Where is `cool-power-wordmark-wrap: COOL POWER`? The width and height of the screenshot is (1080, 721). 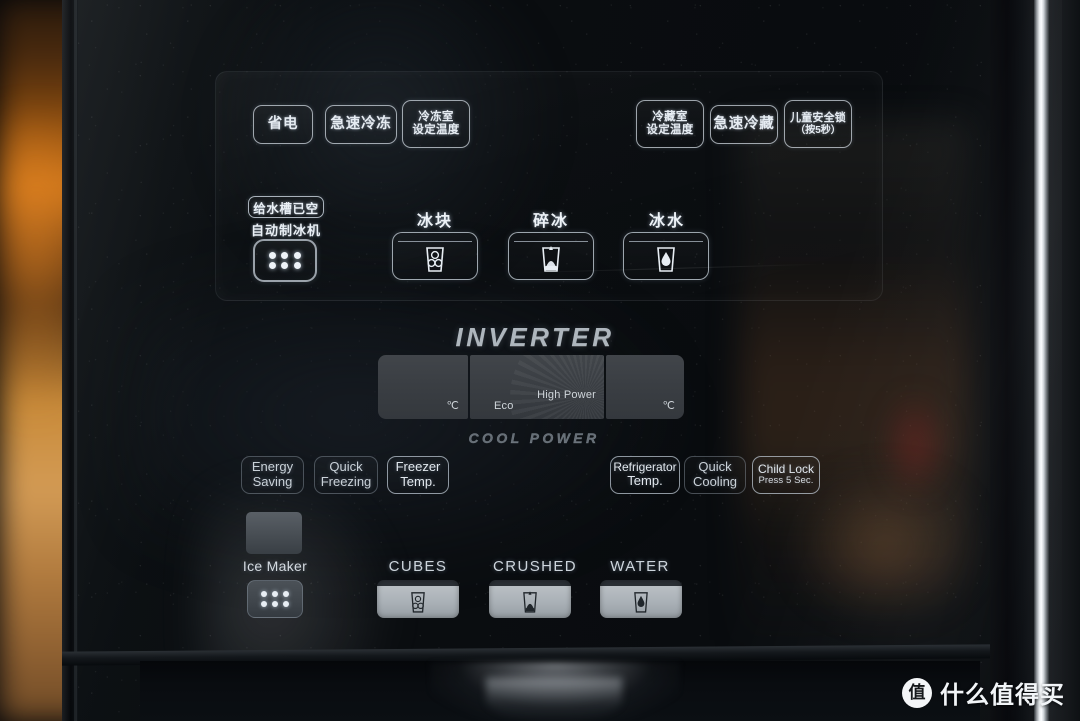
cool-power-wordmark-wrap: COOL POWER is located at coordinates (534, 438).